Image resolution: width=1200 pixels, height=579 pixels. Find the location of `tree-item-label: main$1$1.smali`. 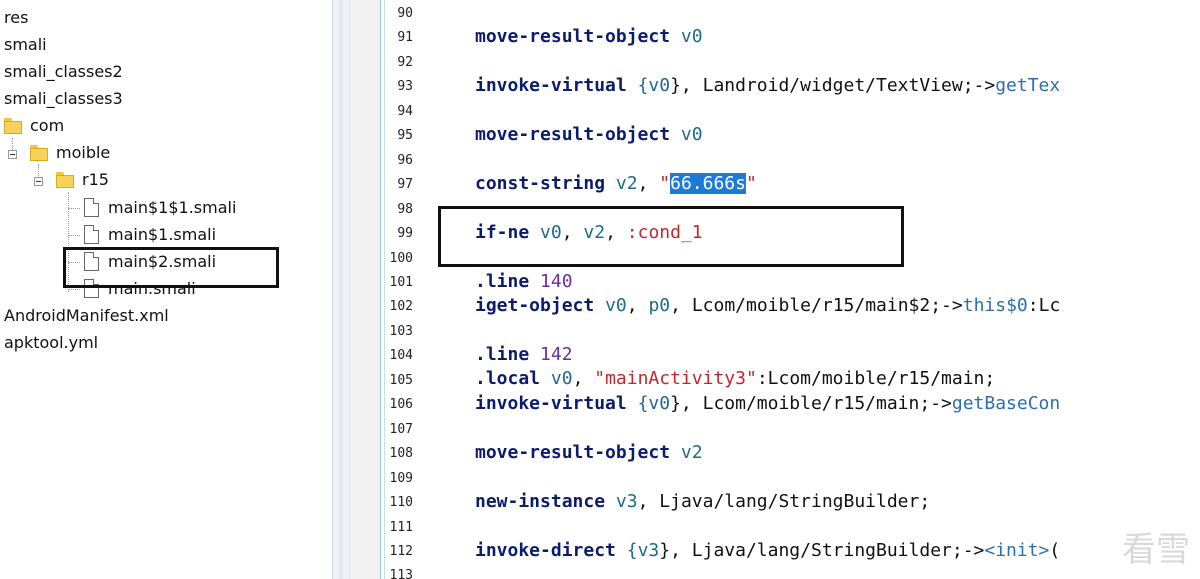

tree-item-label: main$1$1.smali is located at coordinates (172, 207).